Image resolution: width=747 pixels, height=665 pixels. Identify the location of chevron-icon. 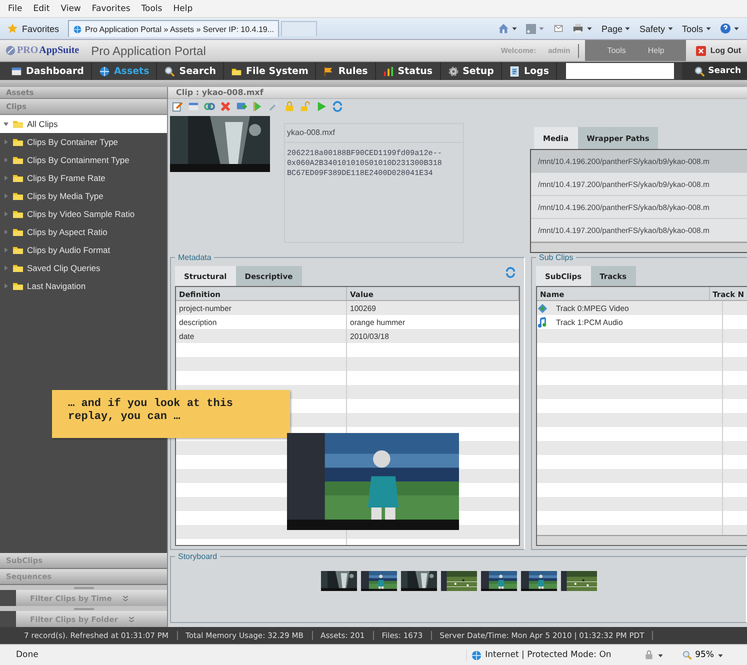
(131, 619).